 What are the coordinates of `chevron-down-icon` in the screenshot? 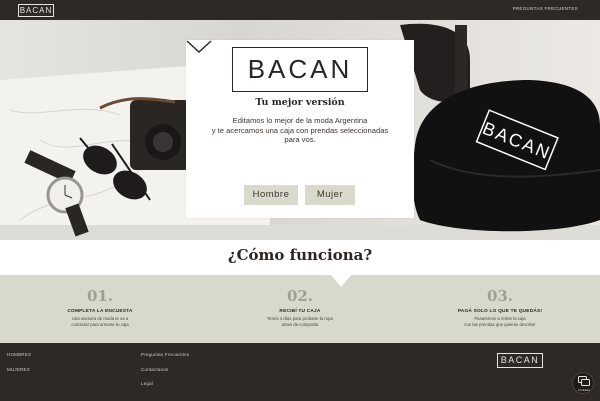 It's located at (199, 47).